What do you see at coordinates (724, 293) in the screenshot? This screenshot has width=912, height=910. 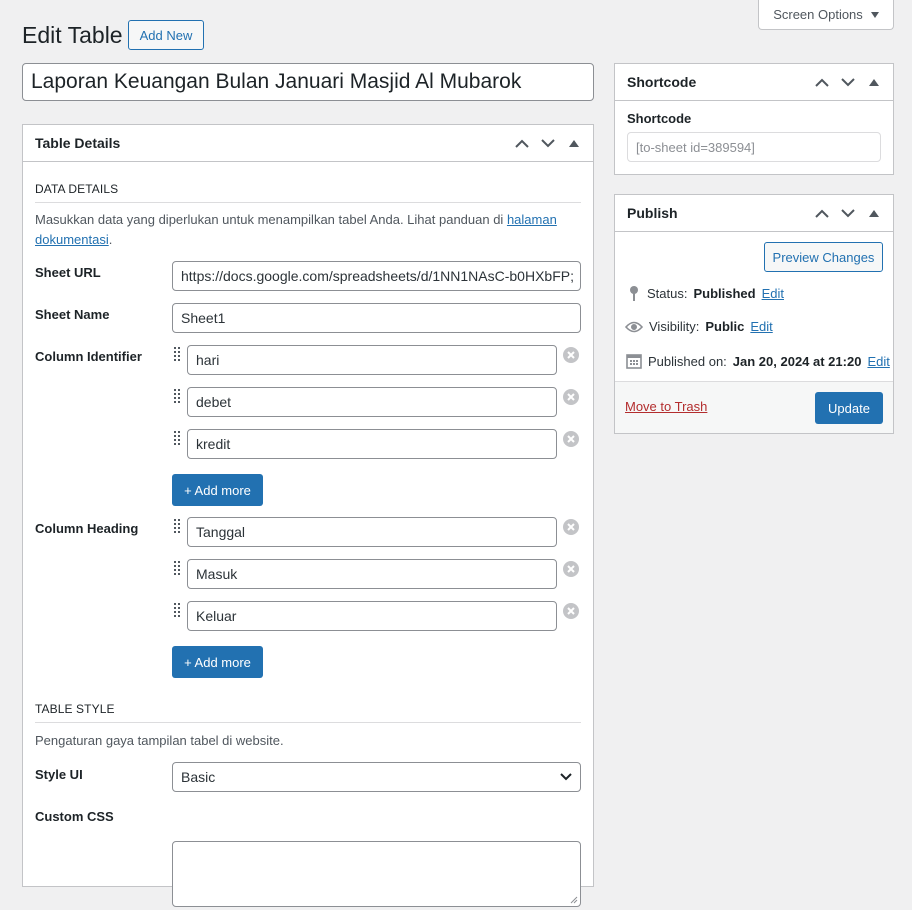 I see `status-value: Published` at bounding box center [724, 293].